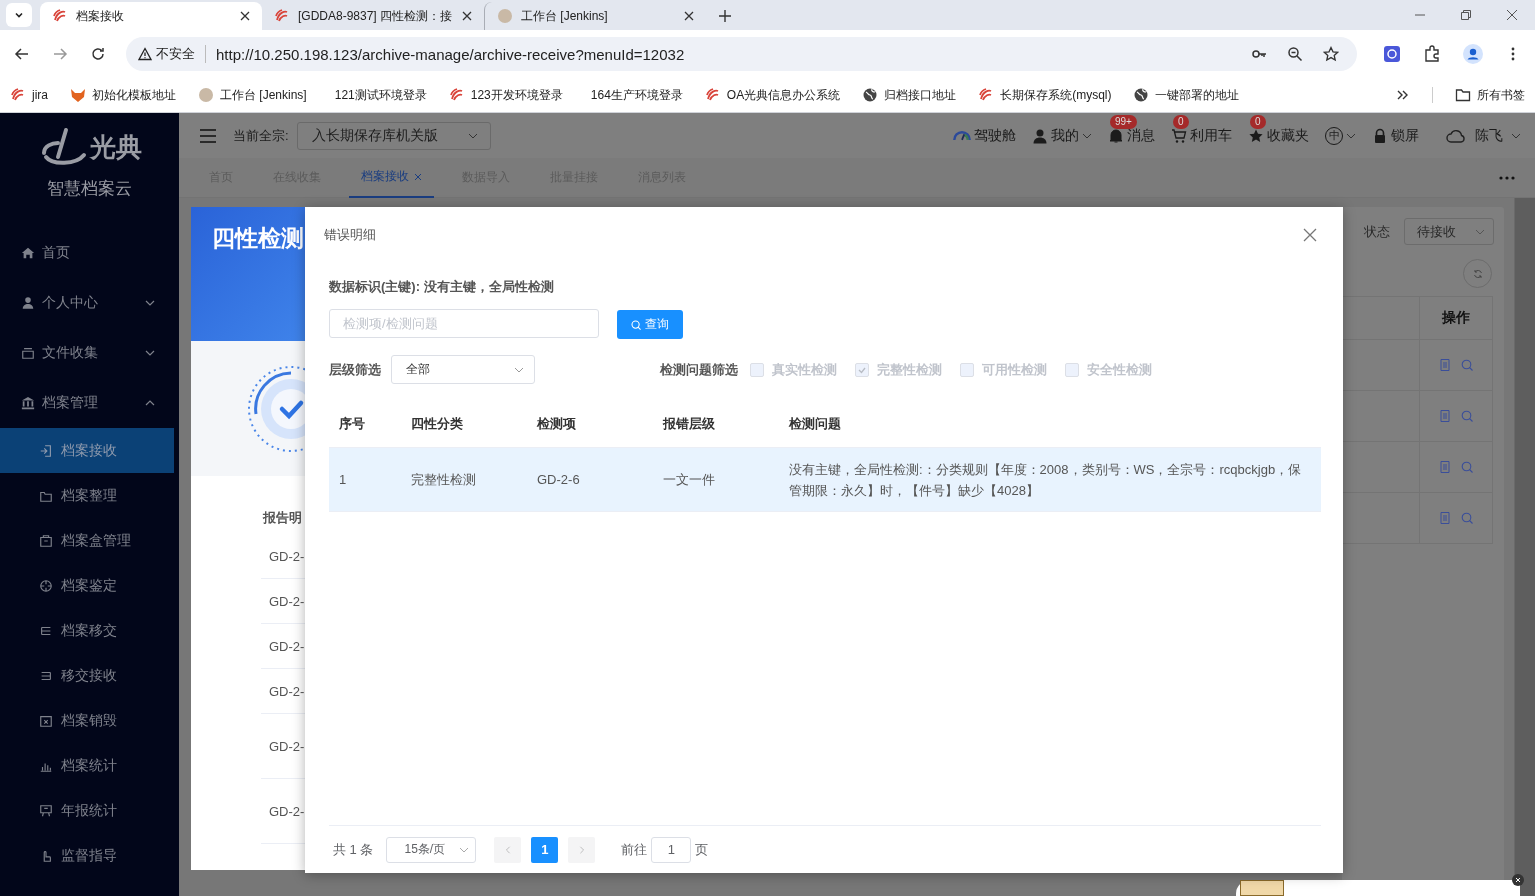  I want to click on count-badge: 0, so click(1258, 121).